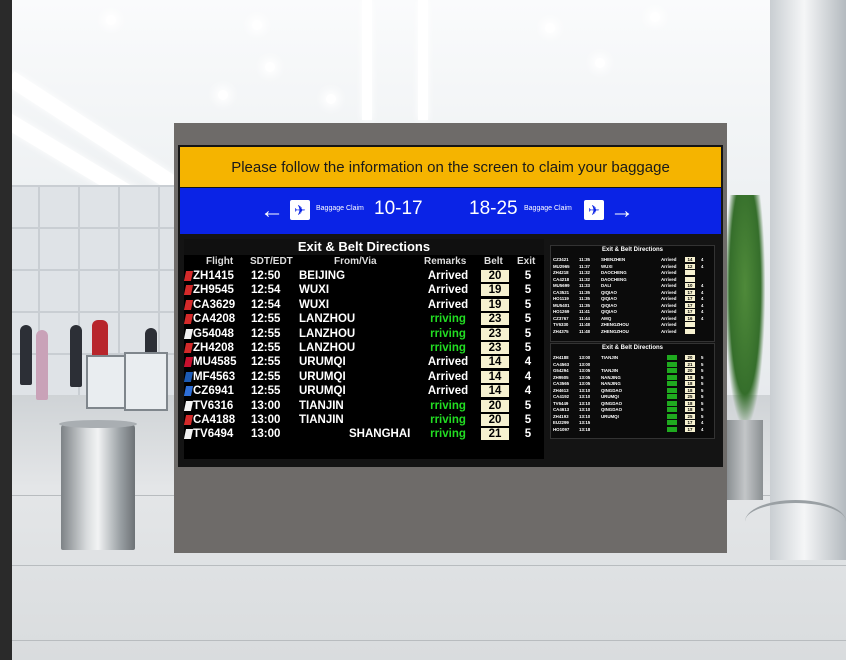  Describe the element at coordinates (363, 348) in the screenshot. I see `flight-row: ZH4208 12:55 LANZHOU rriving 23 5` at that location.